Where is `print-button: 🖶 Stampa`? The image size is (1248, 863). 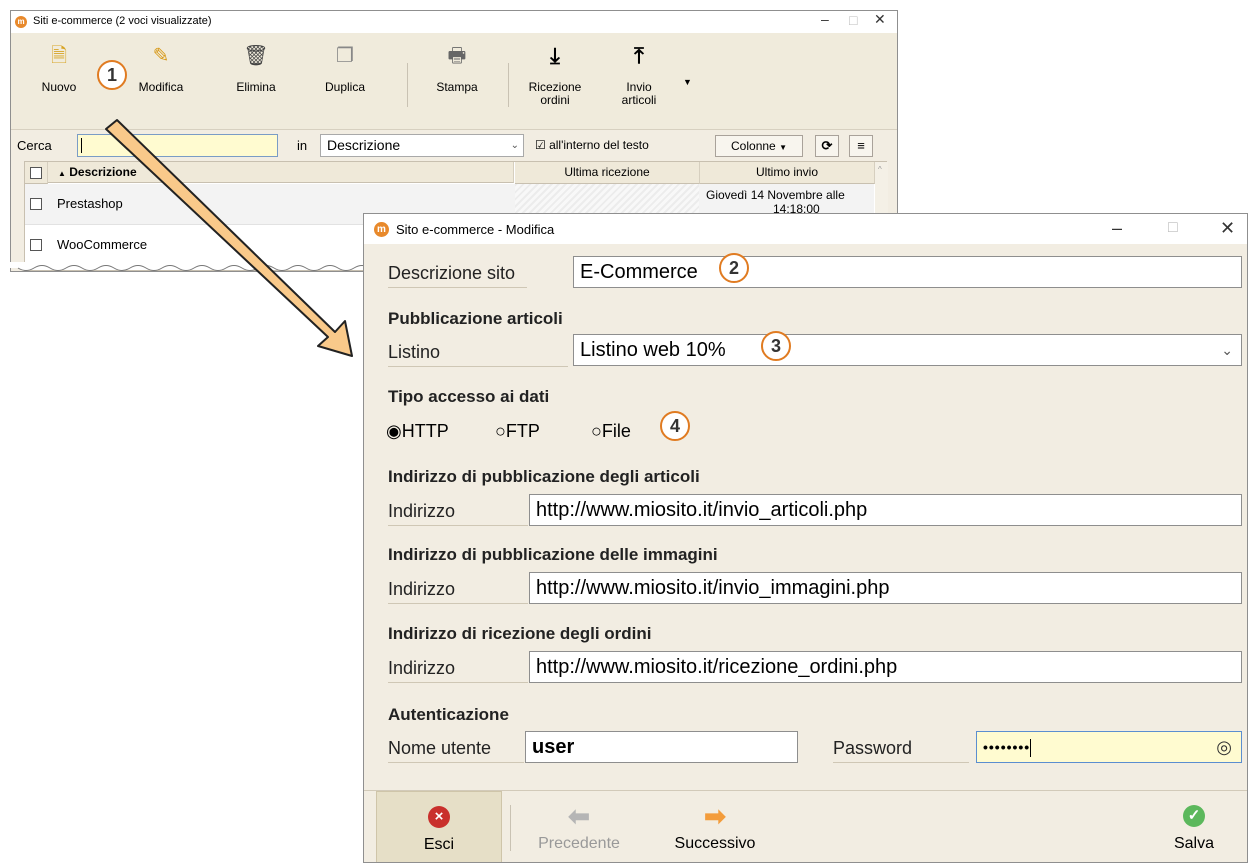 print-button: 🖶 Stampa is located at coordinates (457, 77).